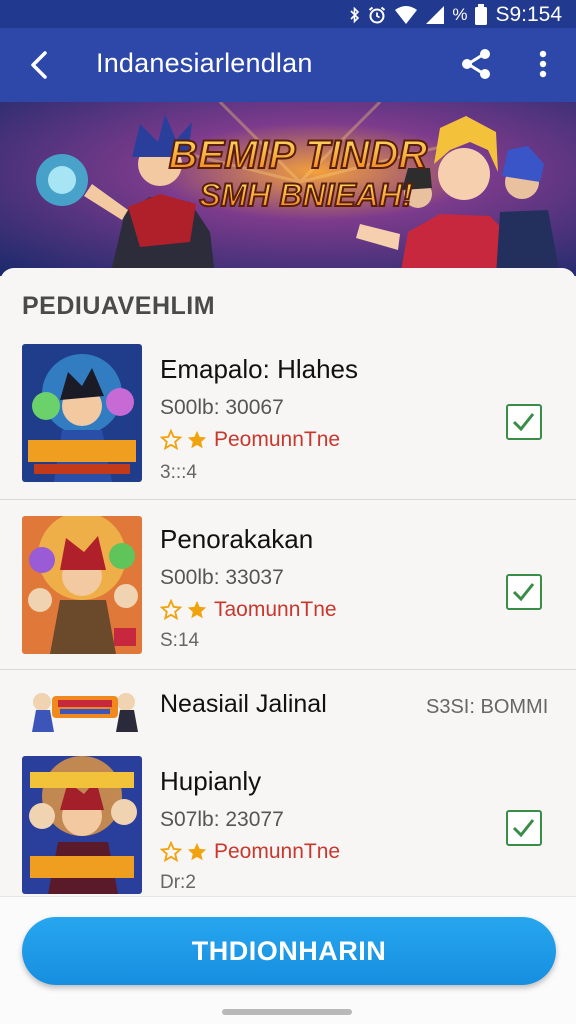 The height and width of the screenshot is (1024, 576). I want to click on banner-title-line1: BEMIP TINDR, so click(298, 155).